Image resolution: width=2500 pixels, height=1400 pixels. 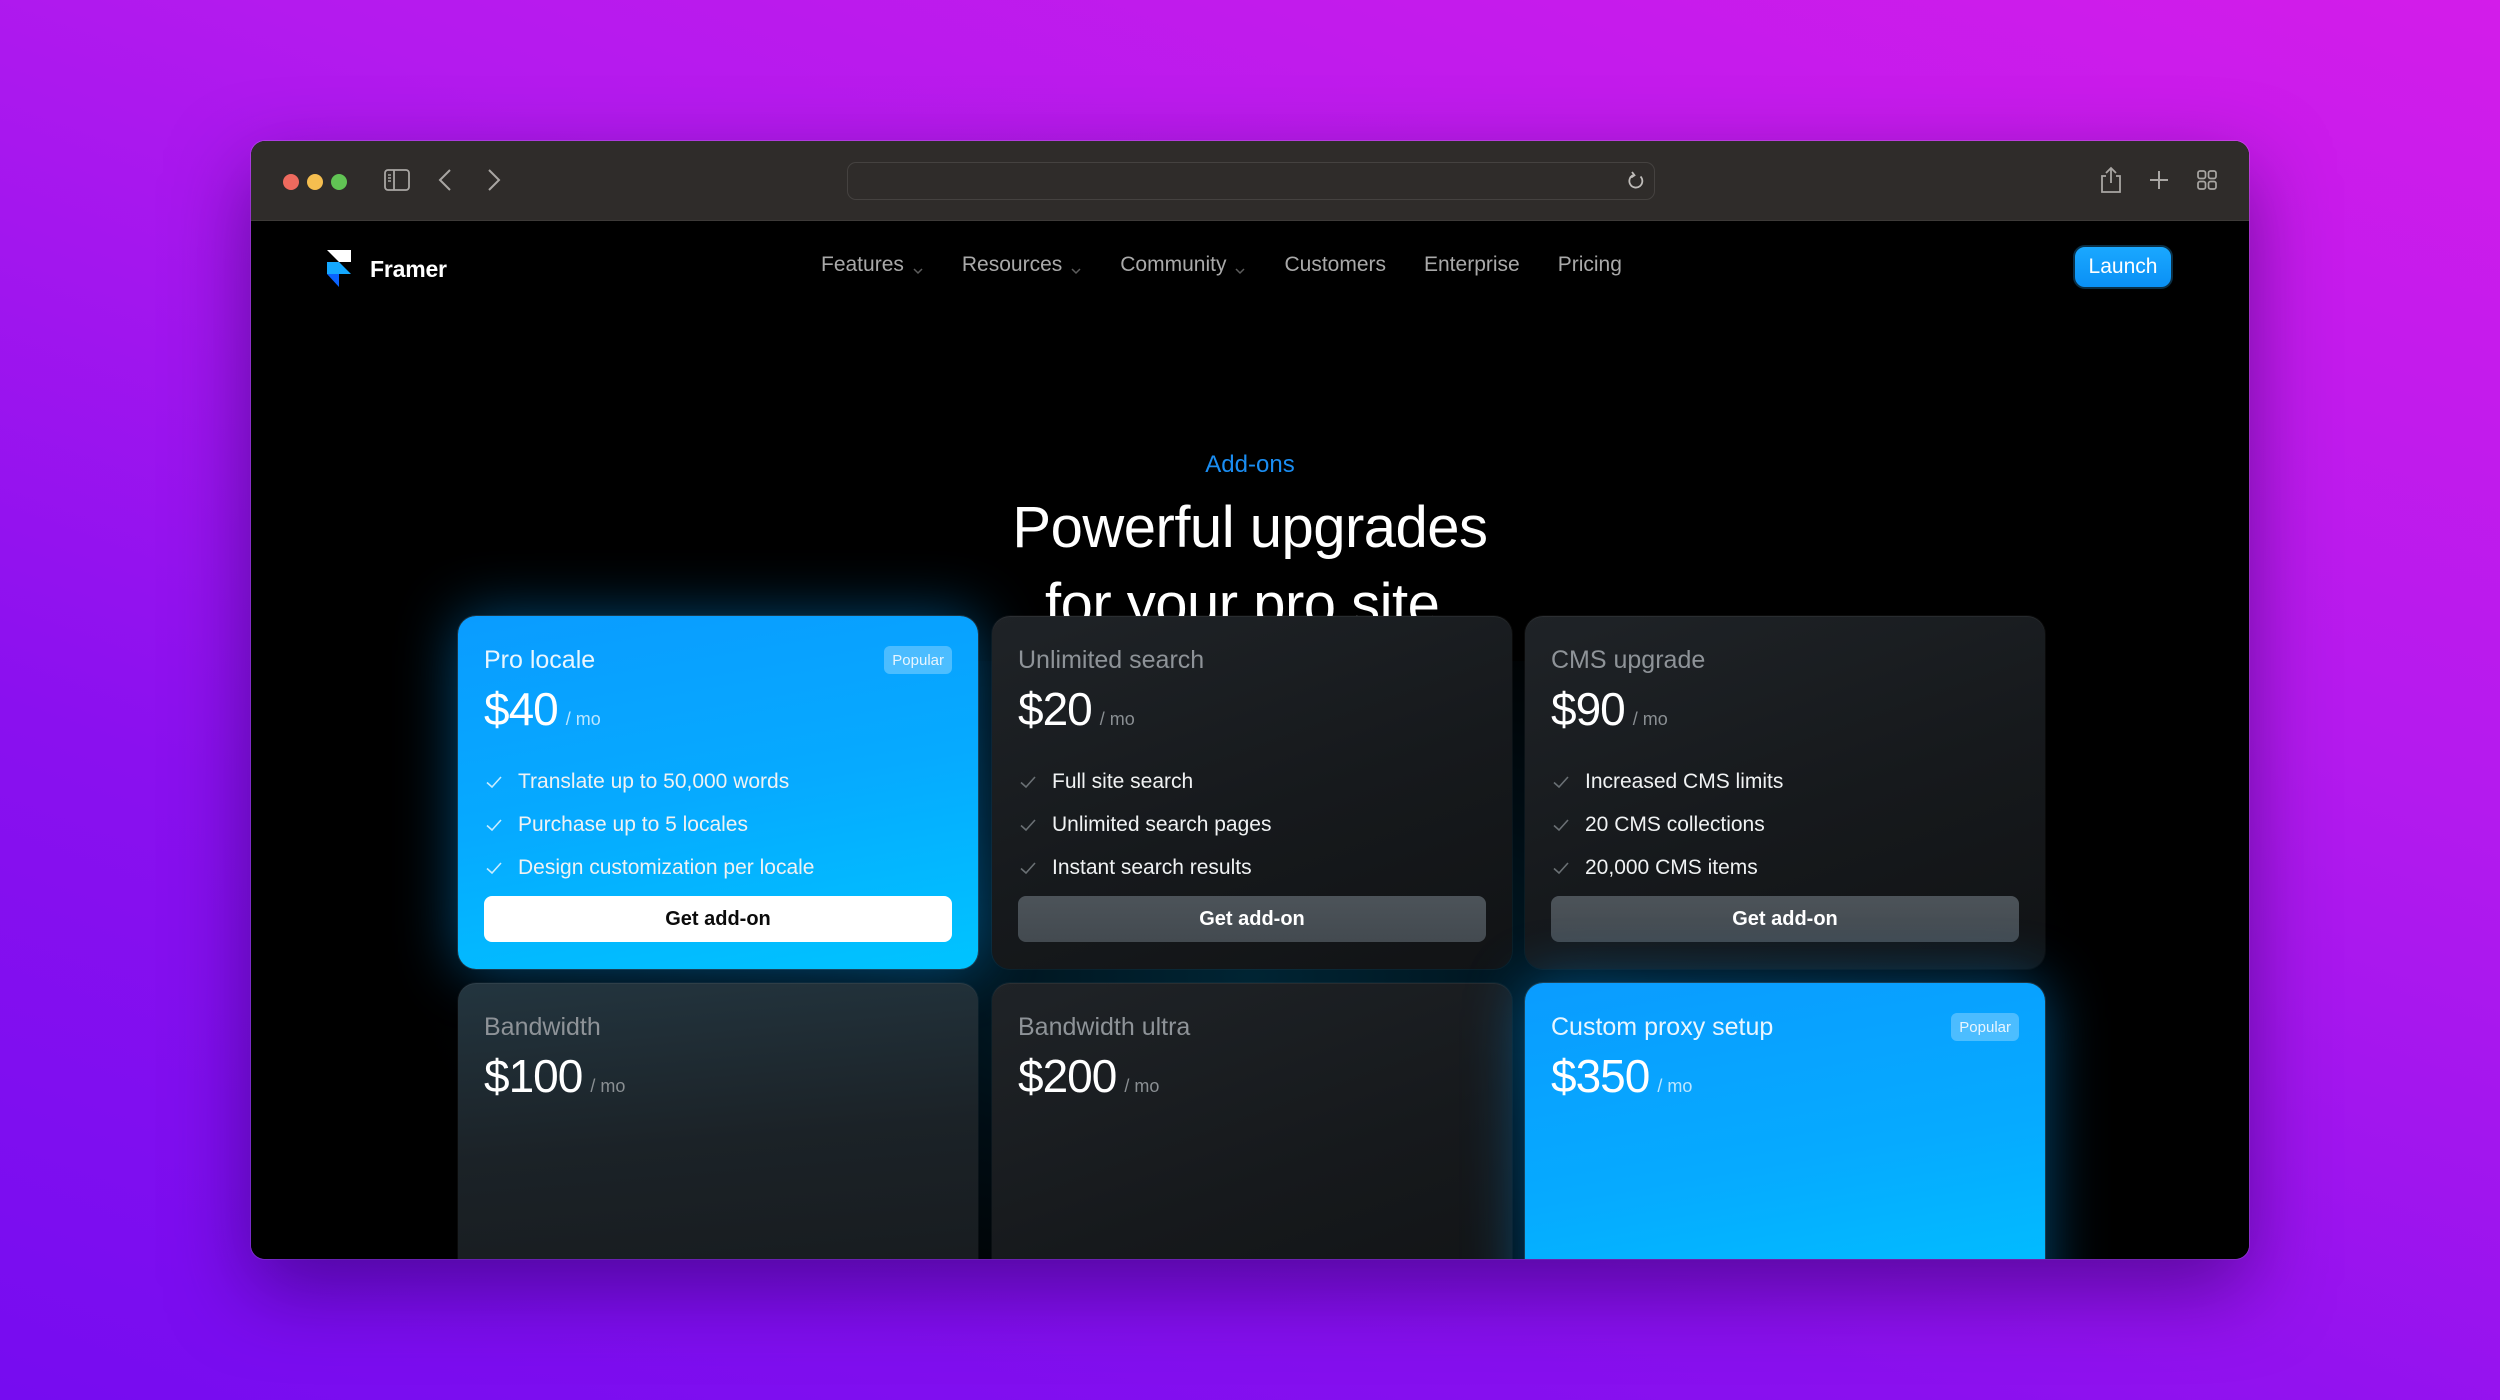 I want to click on framer-logo-link: Framer, so click(x=386, y=269).